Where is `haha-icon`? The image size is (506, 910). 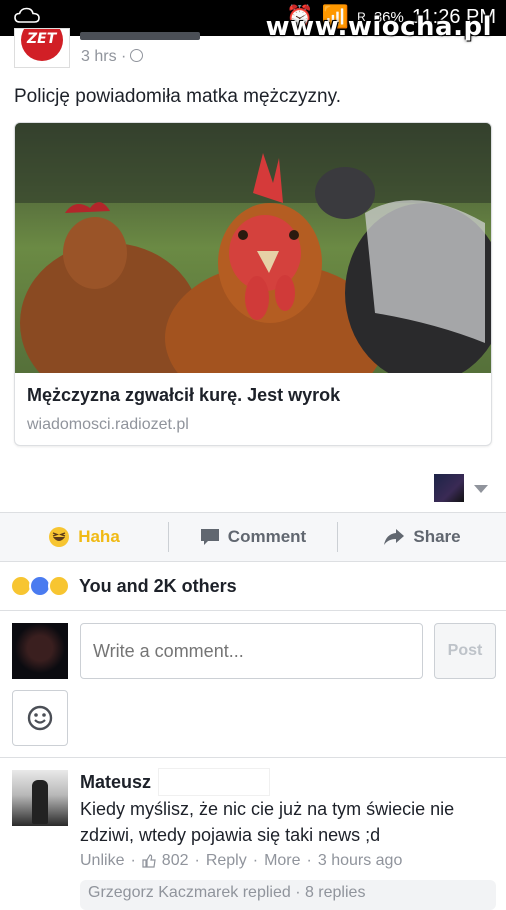 haha-icon is located at coordinates (59, 537).